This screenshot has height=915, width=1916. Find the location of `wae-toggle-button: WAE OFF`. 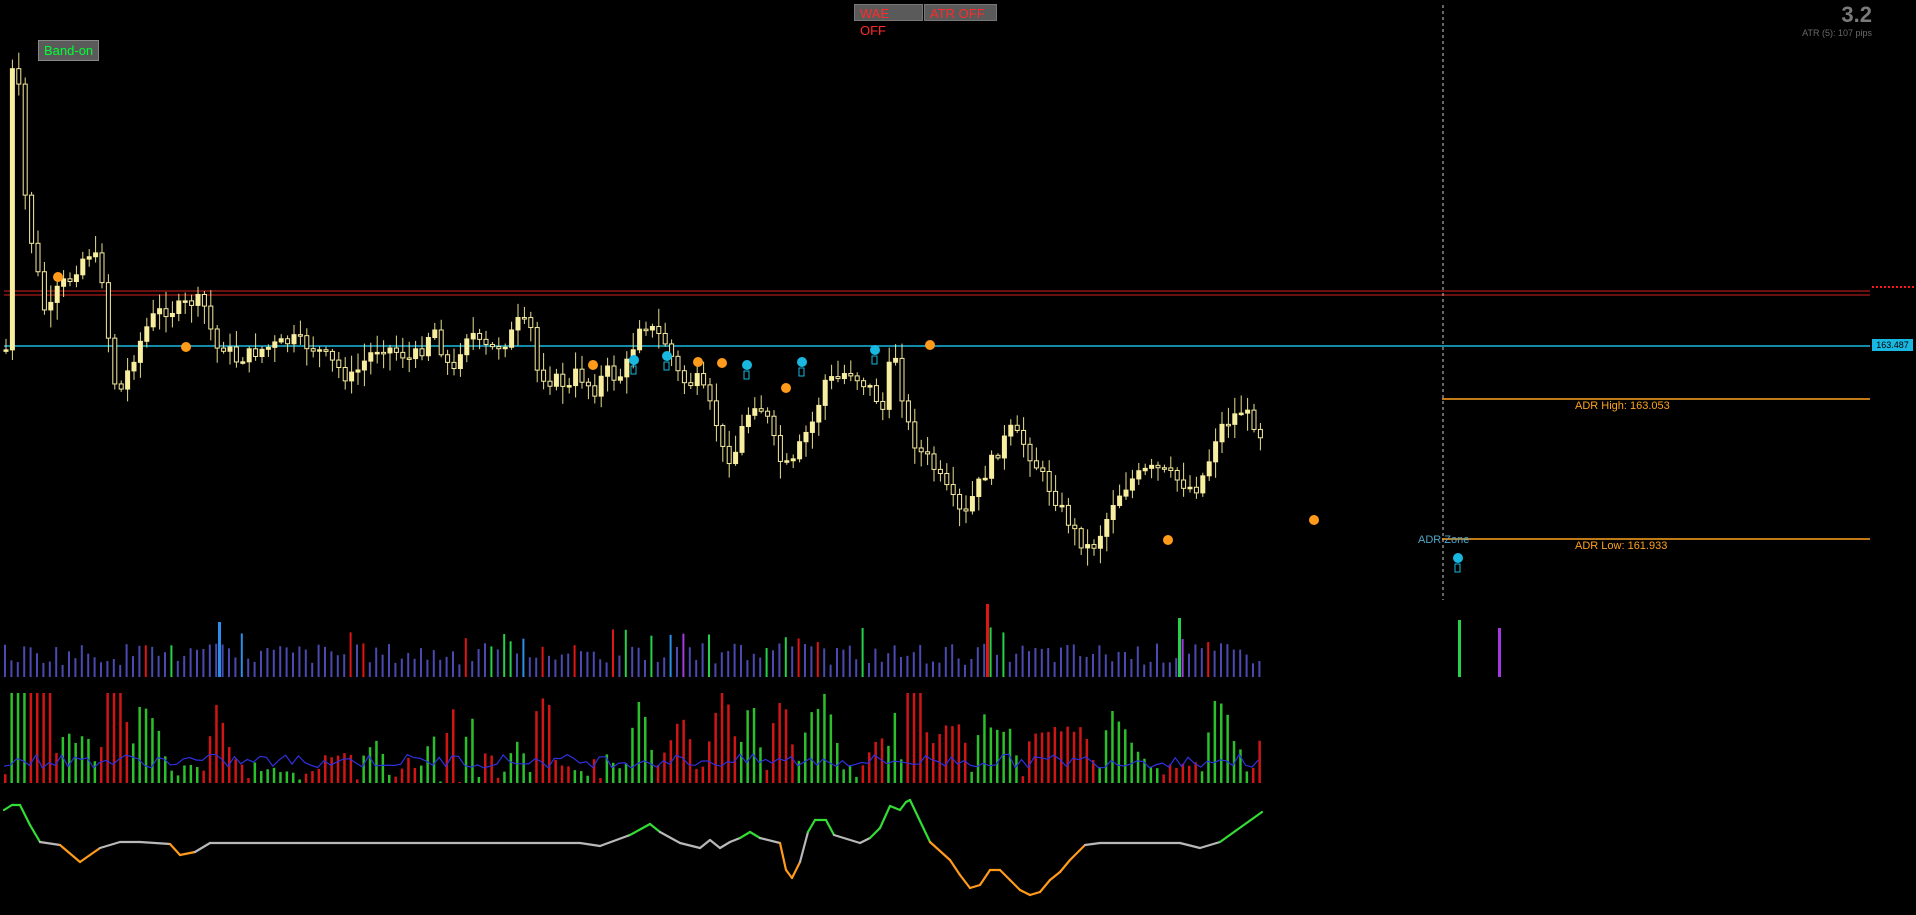

wae-toggle-button: WAE OFF is located at coordinates (888, 21).